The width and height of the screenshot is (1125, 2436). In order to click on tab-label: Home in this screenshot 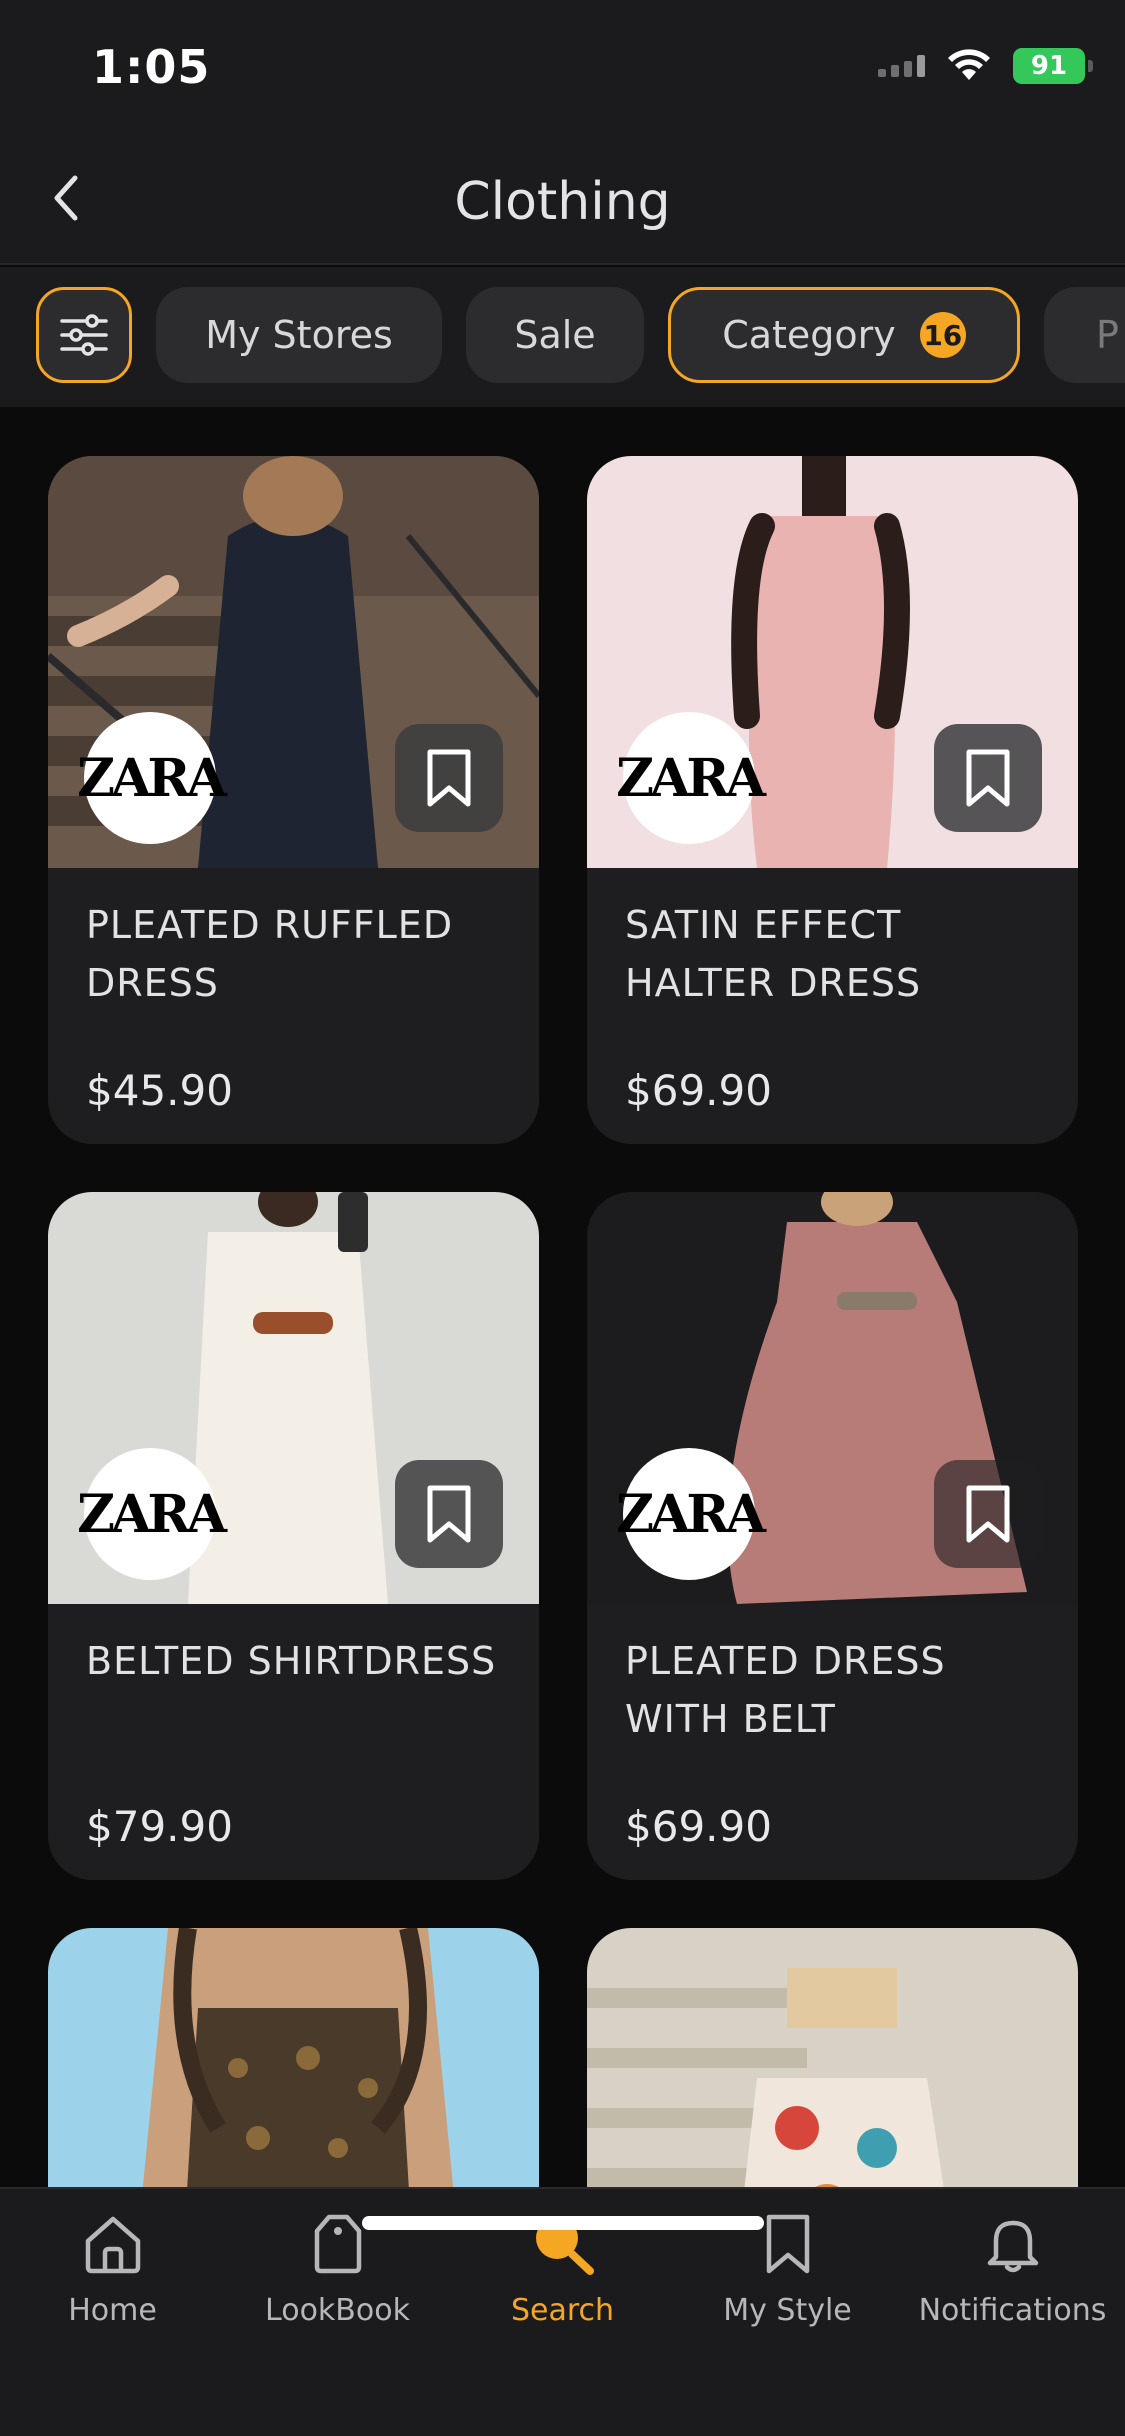, I will do `click(112, 2310)`.